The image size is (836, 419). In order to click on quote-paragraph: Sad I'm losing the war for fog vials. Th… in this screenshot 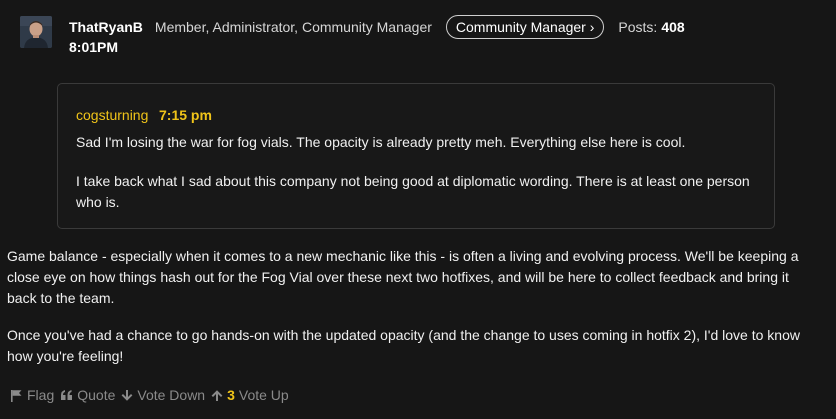, I will do `click(381, 142)`.